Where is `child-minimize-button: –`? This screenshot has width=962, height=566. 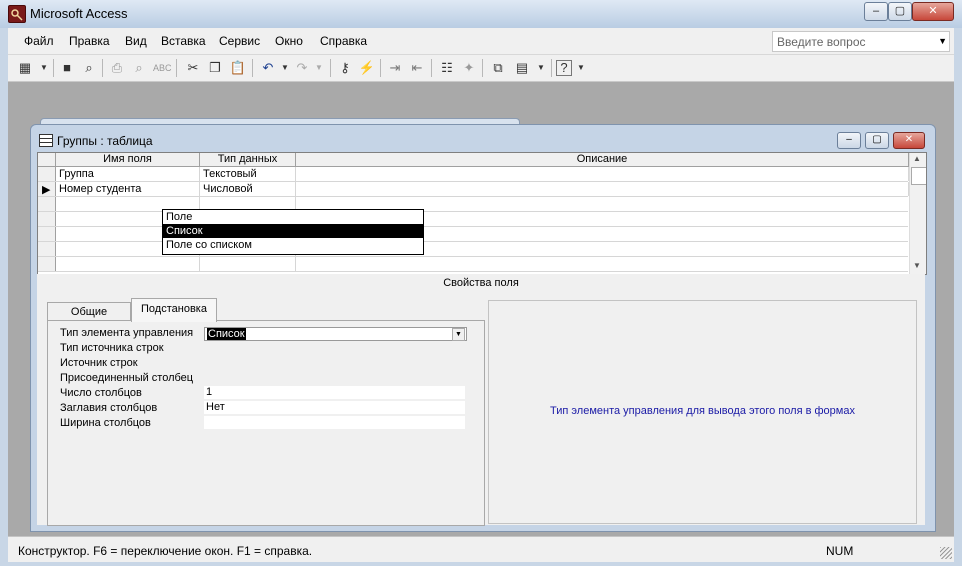 child-minimize-button: – is located at coordinates (849, 140).